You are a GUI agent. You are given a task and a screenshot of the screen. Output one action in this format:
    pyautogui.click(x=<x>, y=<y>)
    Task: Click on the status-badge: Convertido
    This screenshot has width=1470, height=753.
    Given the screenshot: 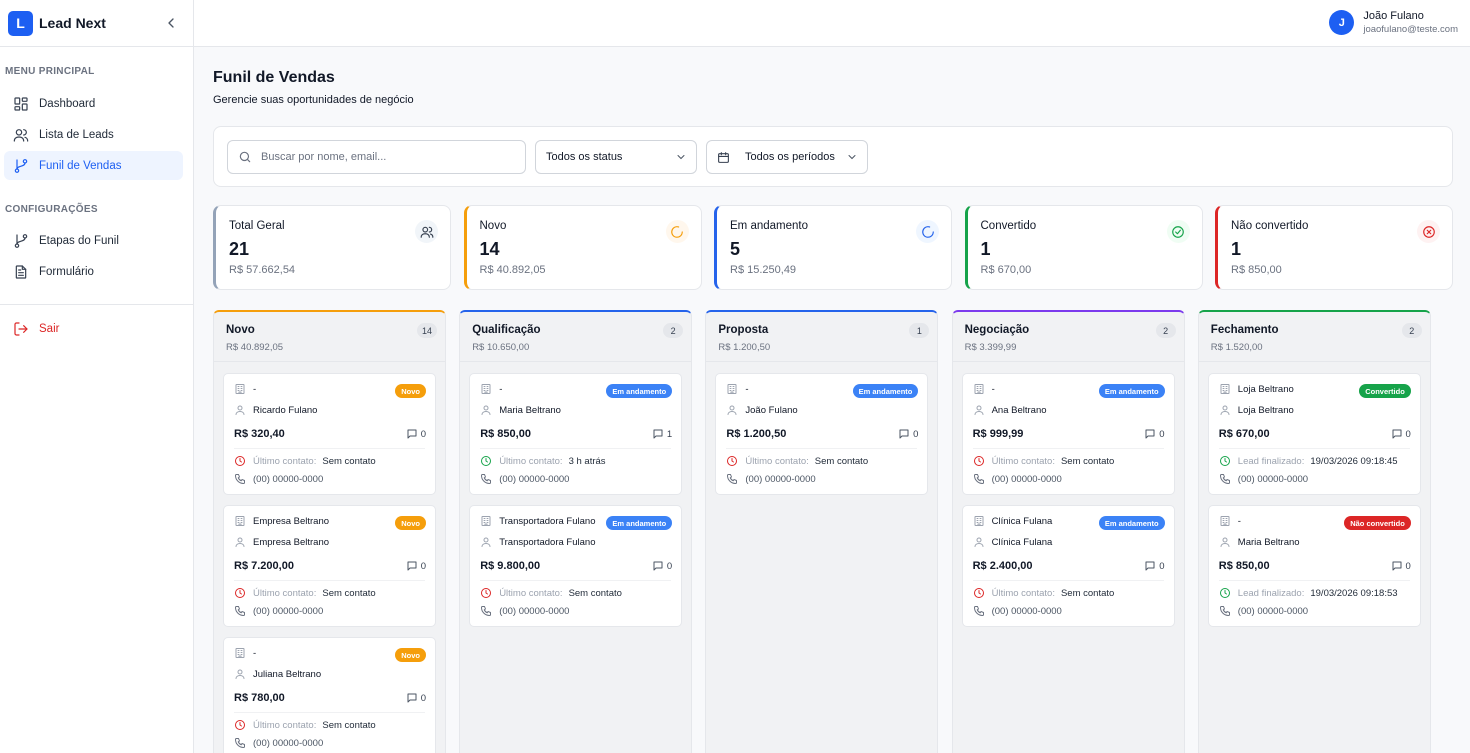 What is the action you would take?
    pyautogui.click(x=1385, y=391)
    